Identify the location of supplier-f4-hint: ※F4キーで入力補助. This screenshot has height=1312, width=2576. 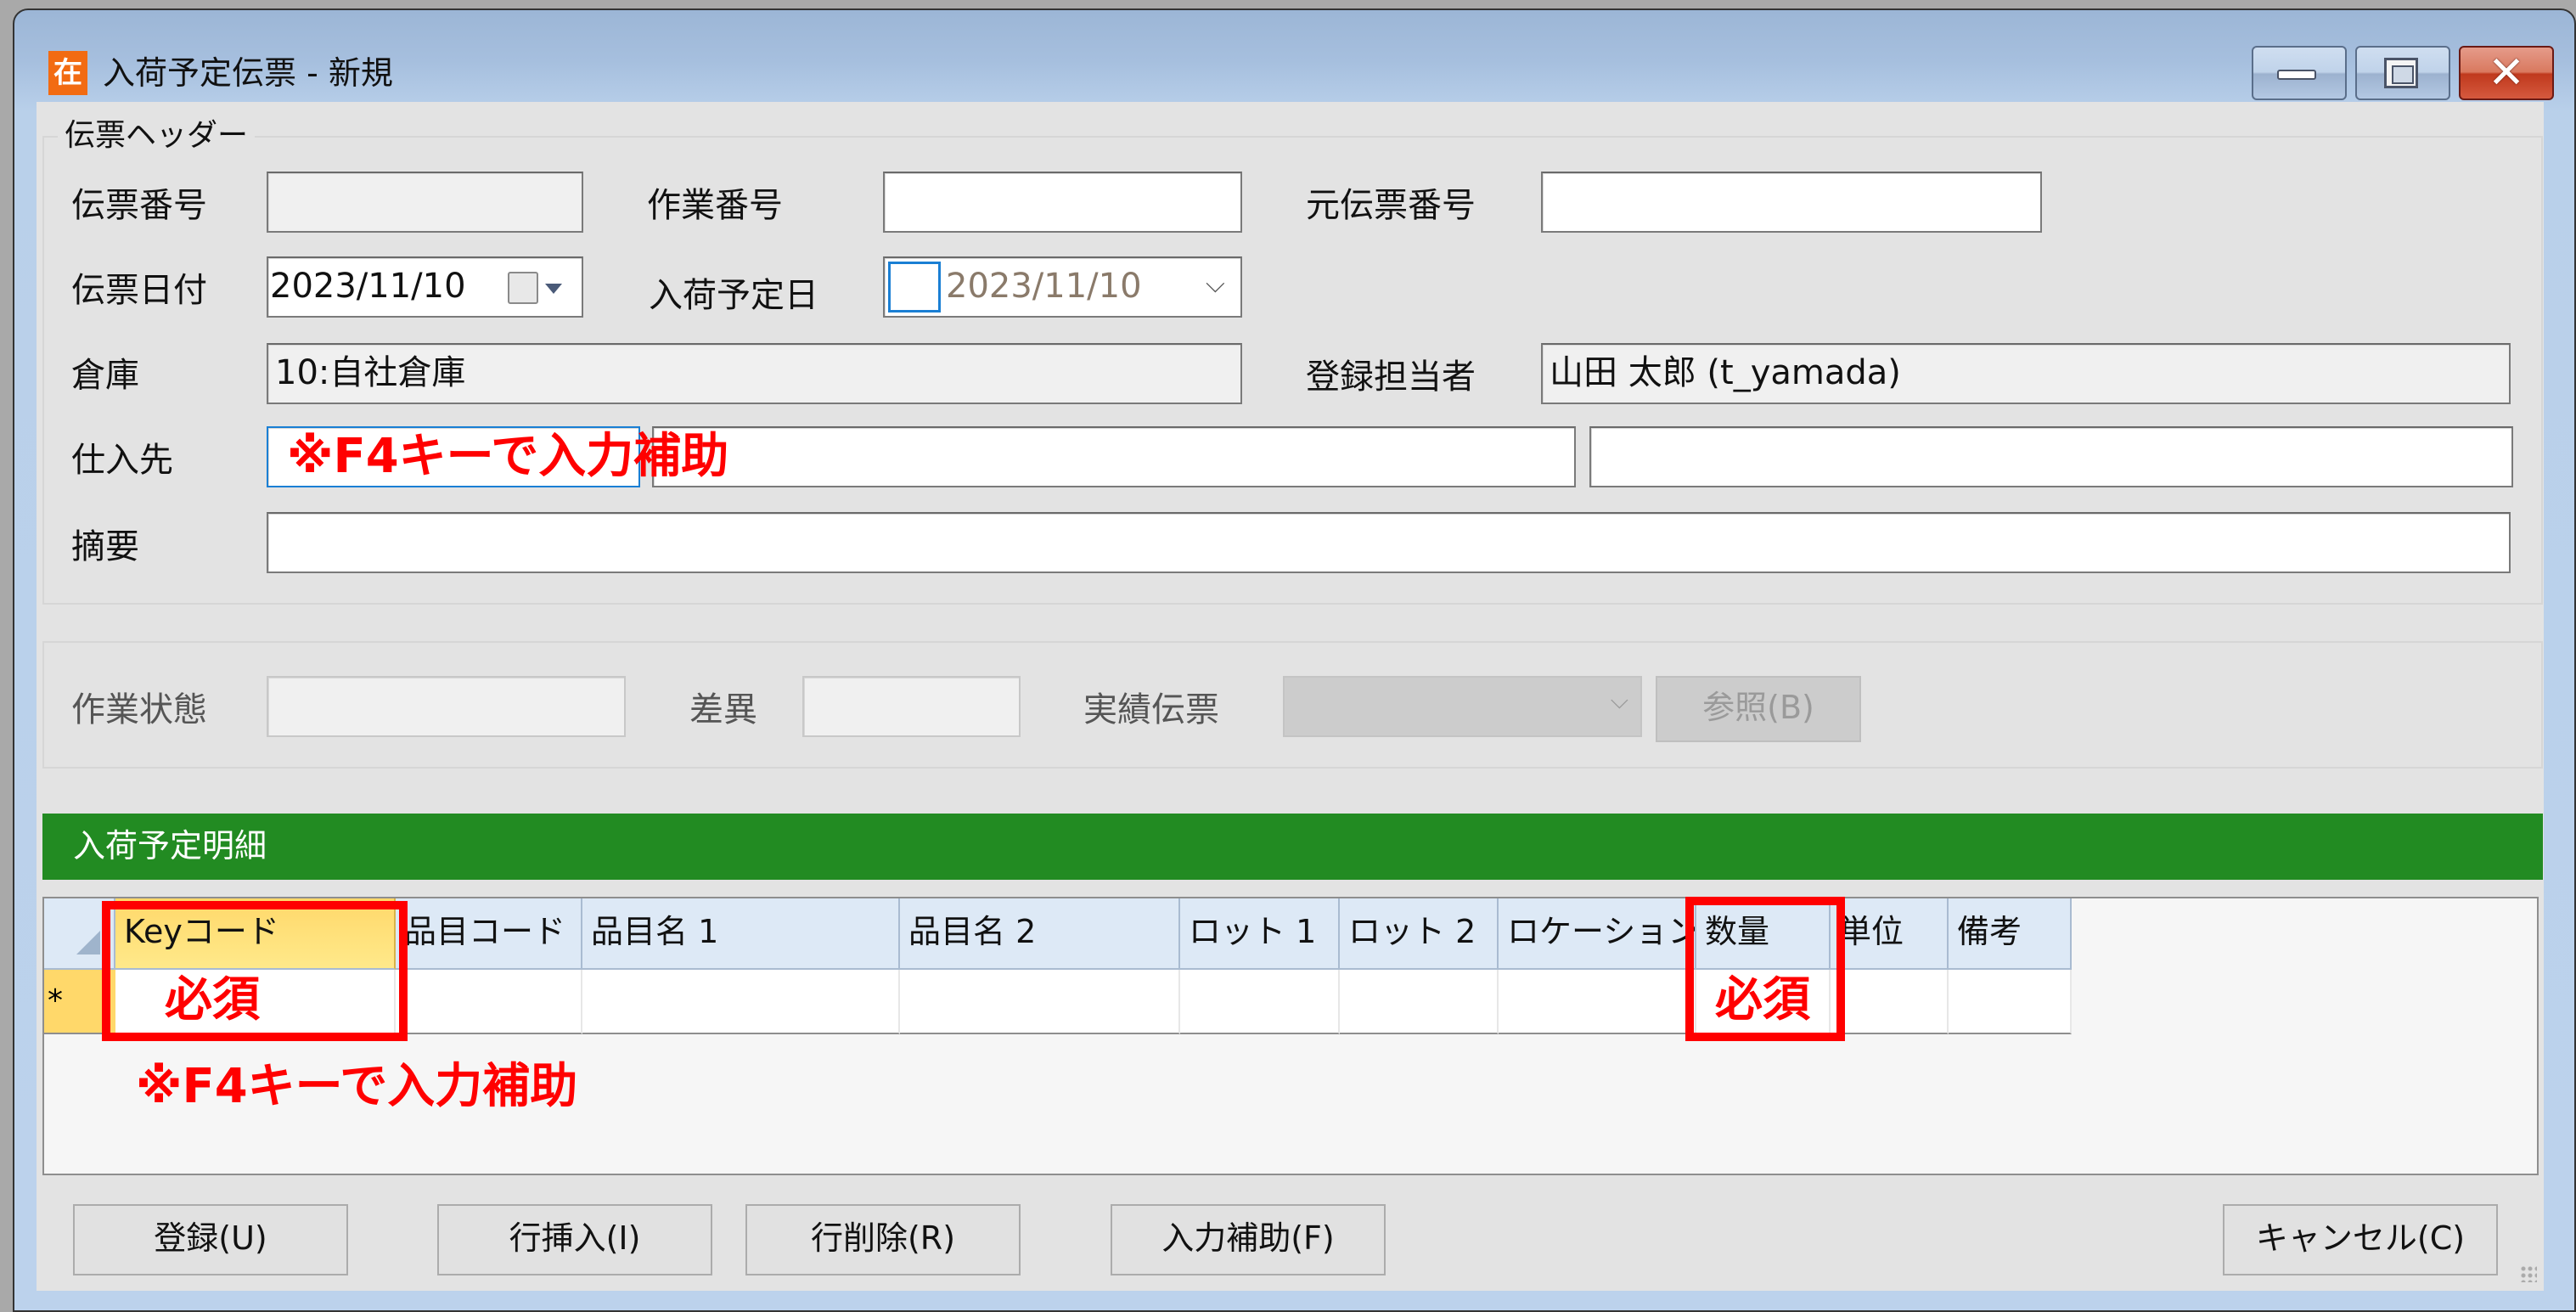
(508, 456).